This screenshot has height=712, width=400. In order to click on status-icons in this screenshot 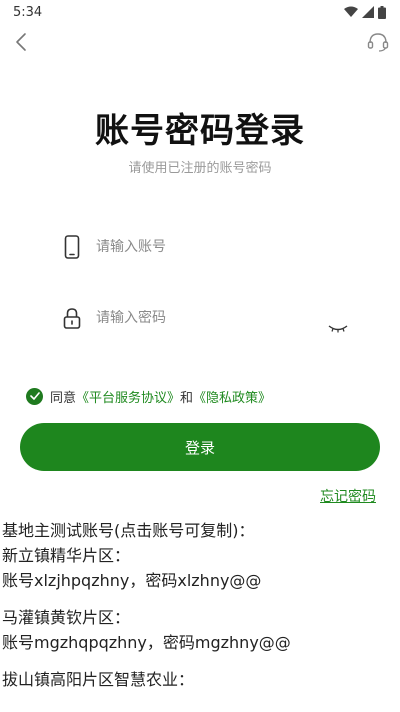, I will do `click(365, 12)`.